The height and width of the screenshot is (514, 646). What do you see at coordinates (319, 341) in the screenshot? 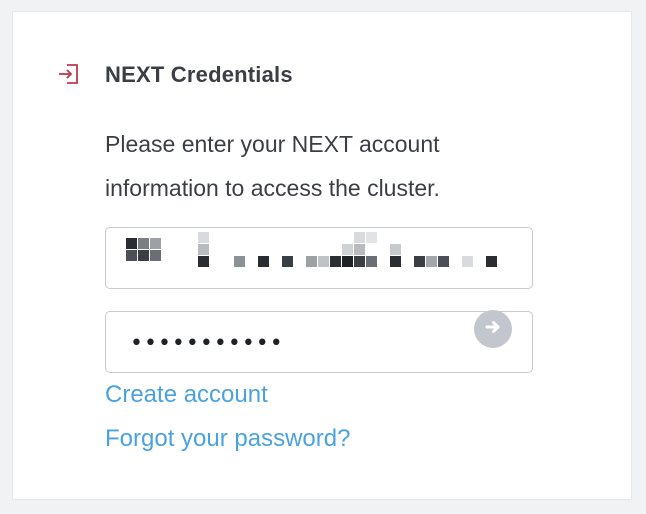
I see `password-input: •••••••••••` at bounding box center [319, 341].